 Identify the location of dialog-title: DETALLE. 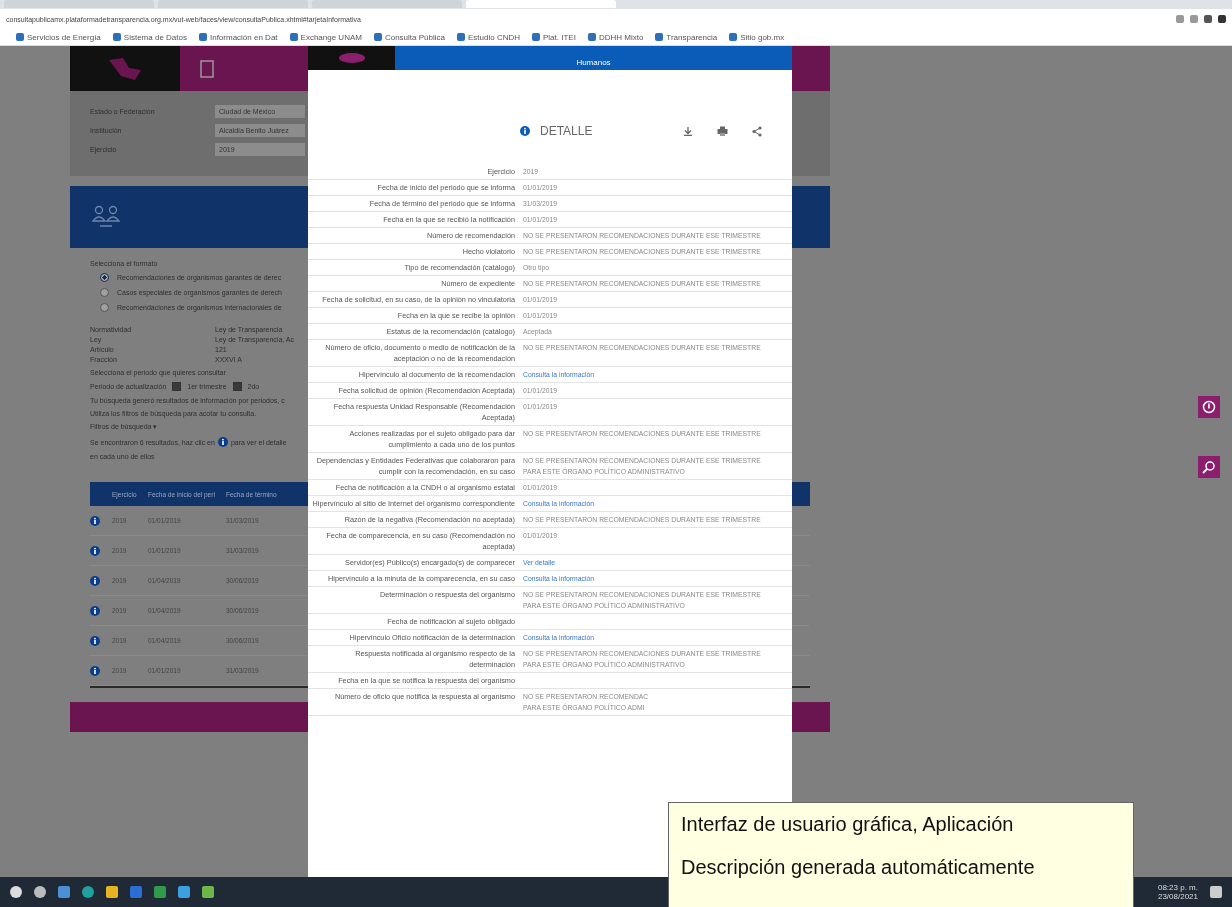
(567, 131).